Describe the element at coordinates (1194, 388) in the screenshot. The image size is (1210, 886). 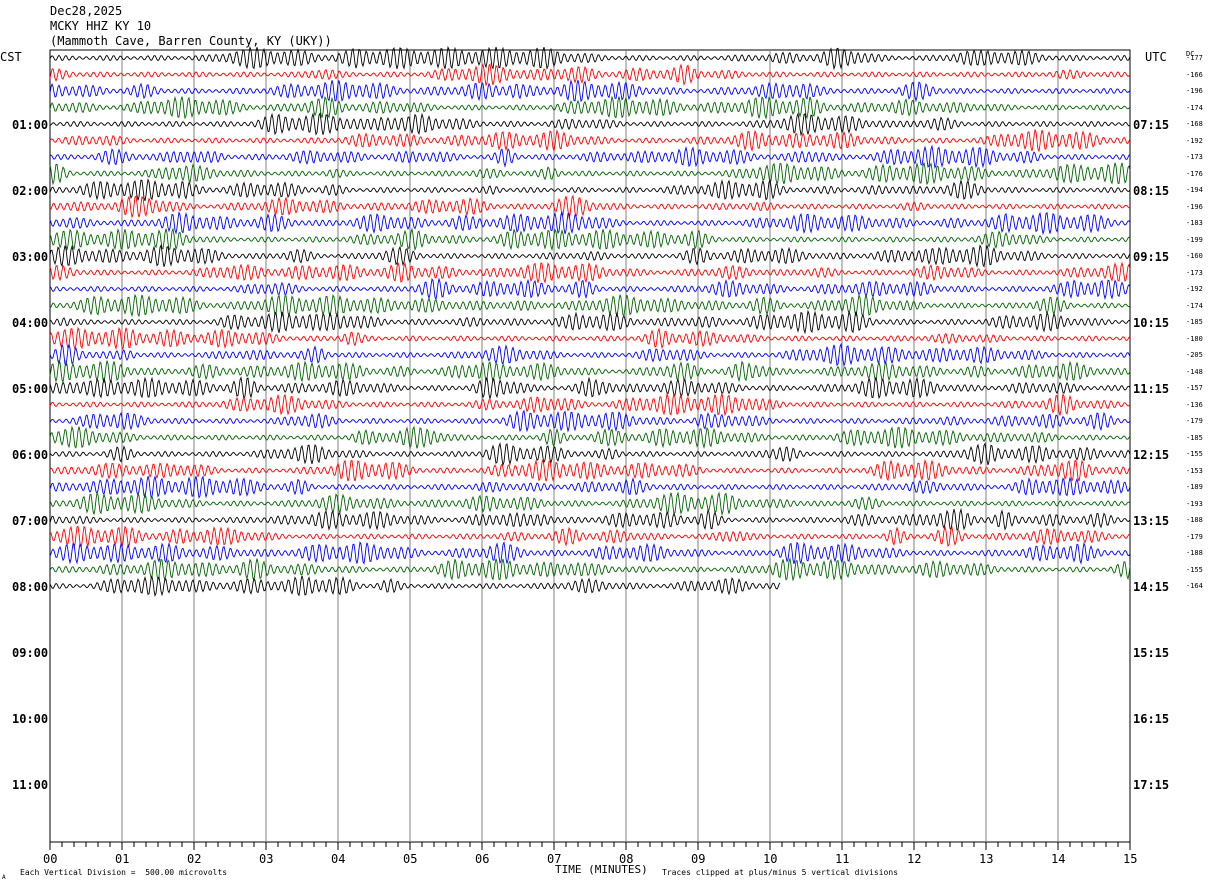
I see `dc-offset-label: -157` at that location.